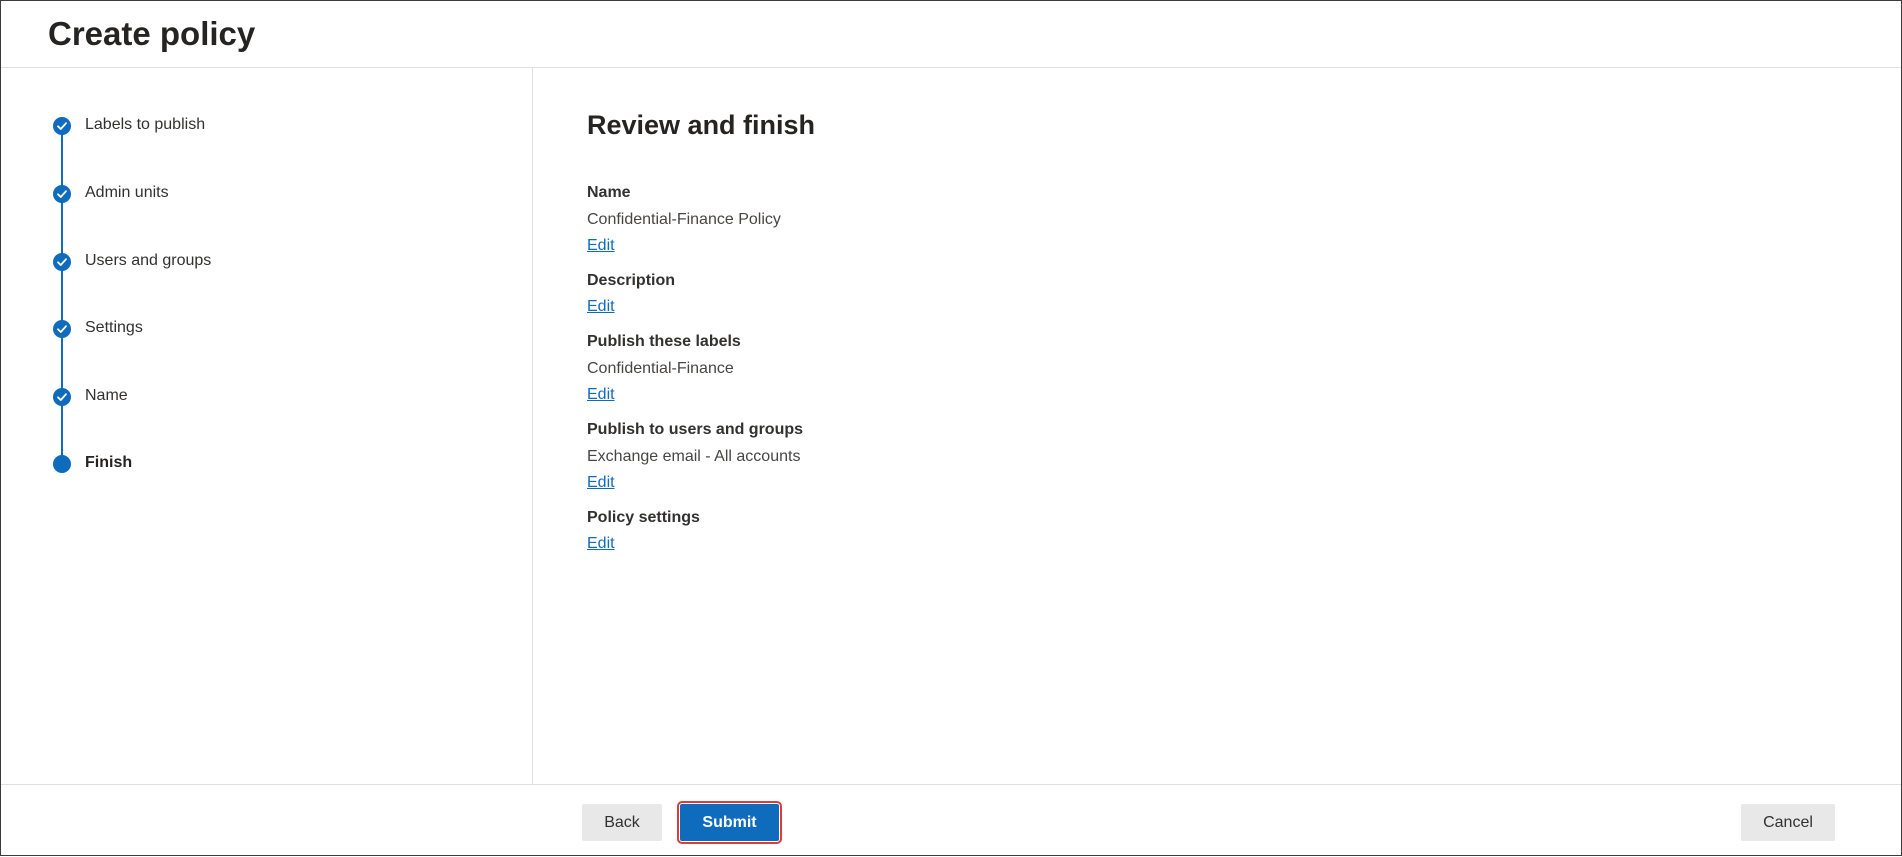 The width and height of the screenshot is (1902, 857). I want to click on step-label: Labels to publish, so click(145, 124).